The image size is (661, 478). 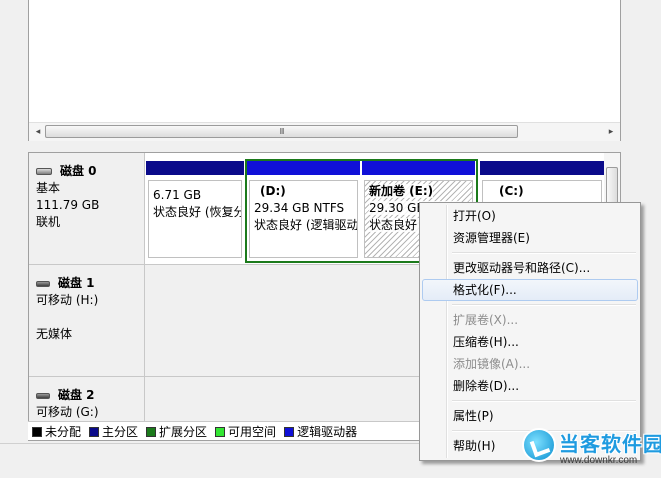 I want to click on disk-type: 可移动 (G:), so click(x=67, y=412).